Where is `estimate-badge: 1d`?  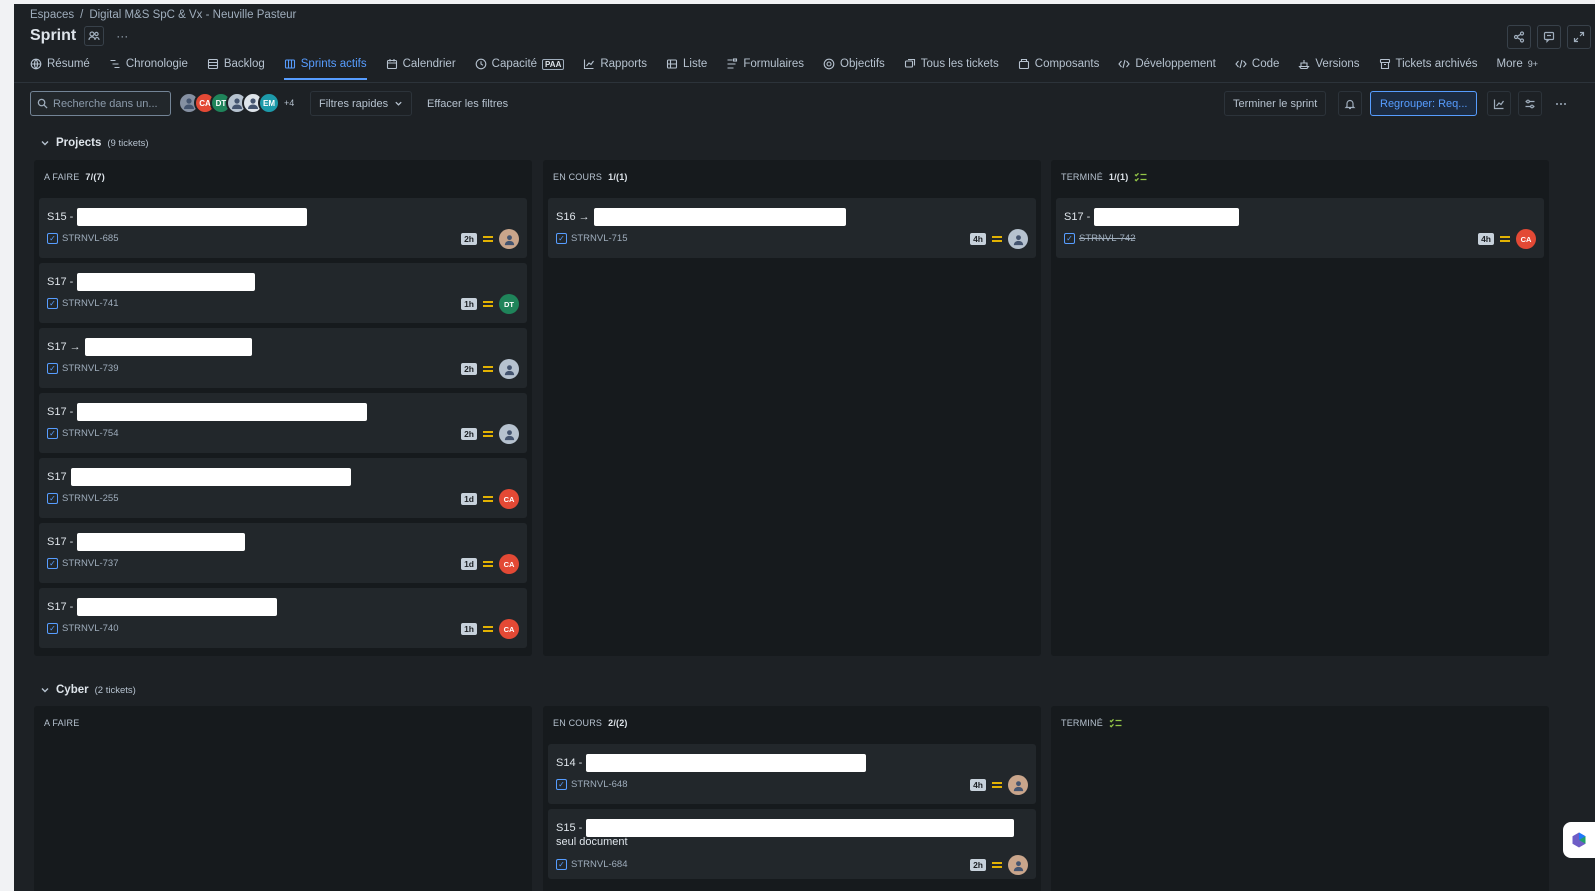
estimate-badge: 1d is located at coordinates (469, 499).